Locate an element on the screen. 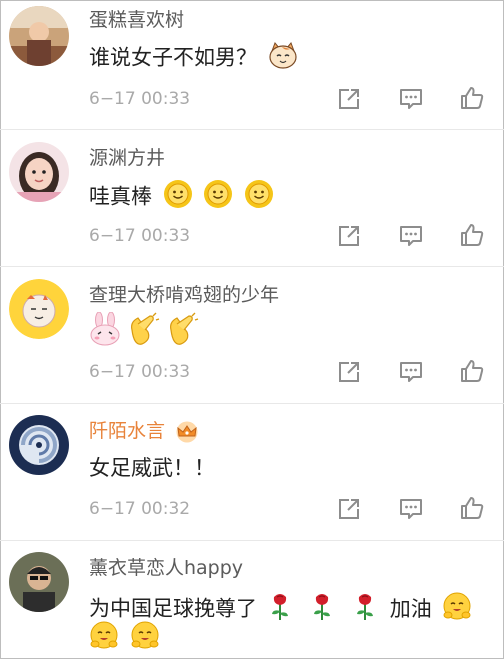 The height and width of the screenshot is (659, 504). cat-emoji is located at coordinates (283, 58).